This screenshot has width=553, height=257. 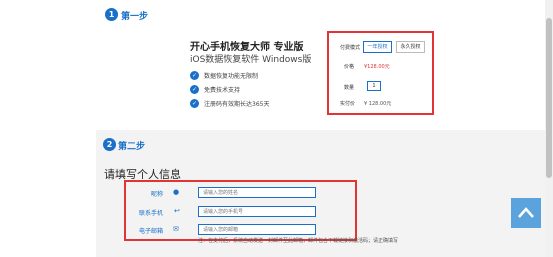 I want to click on step1-number: 1, so click(x=111, y=14).